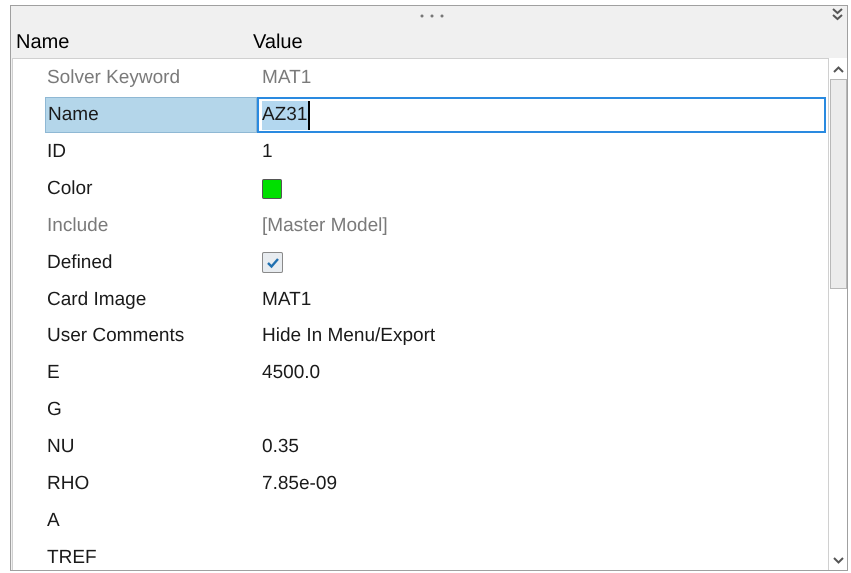 The image size is (851, 573). What do you see at coordinates (151, 521) in the screenshot?
I see `property-name: A` at bounding box center [151, 521].